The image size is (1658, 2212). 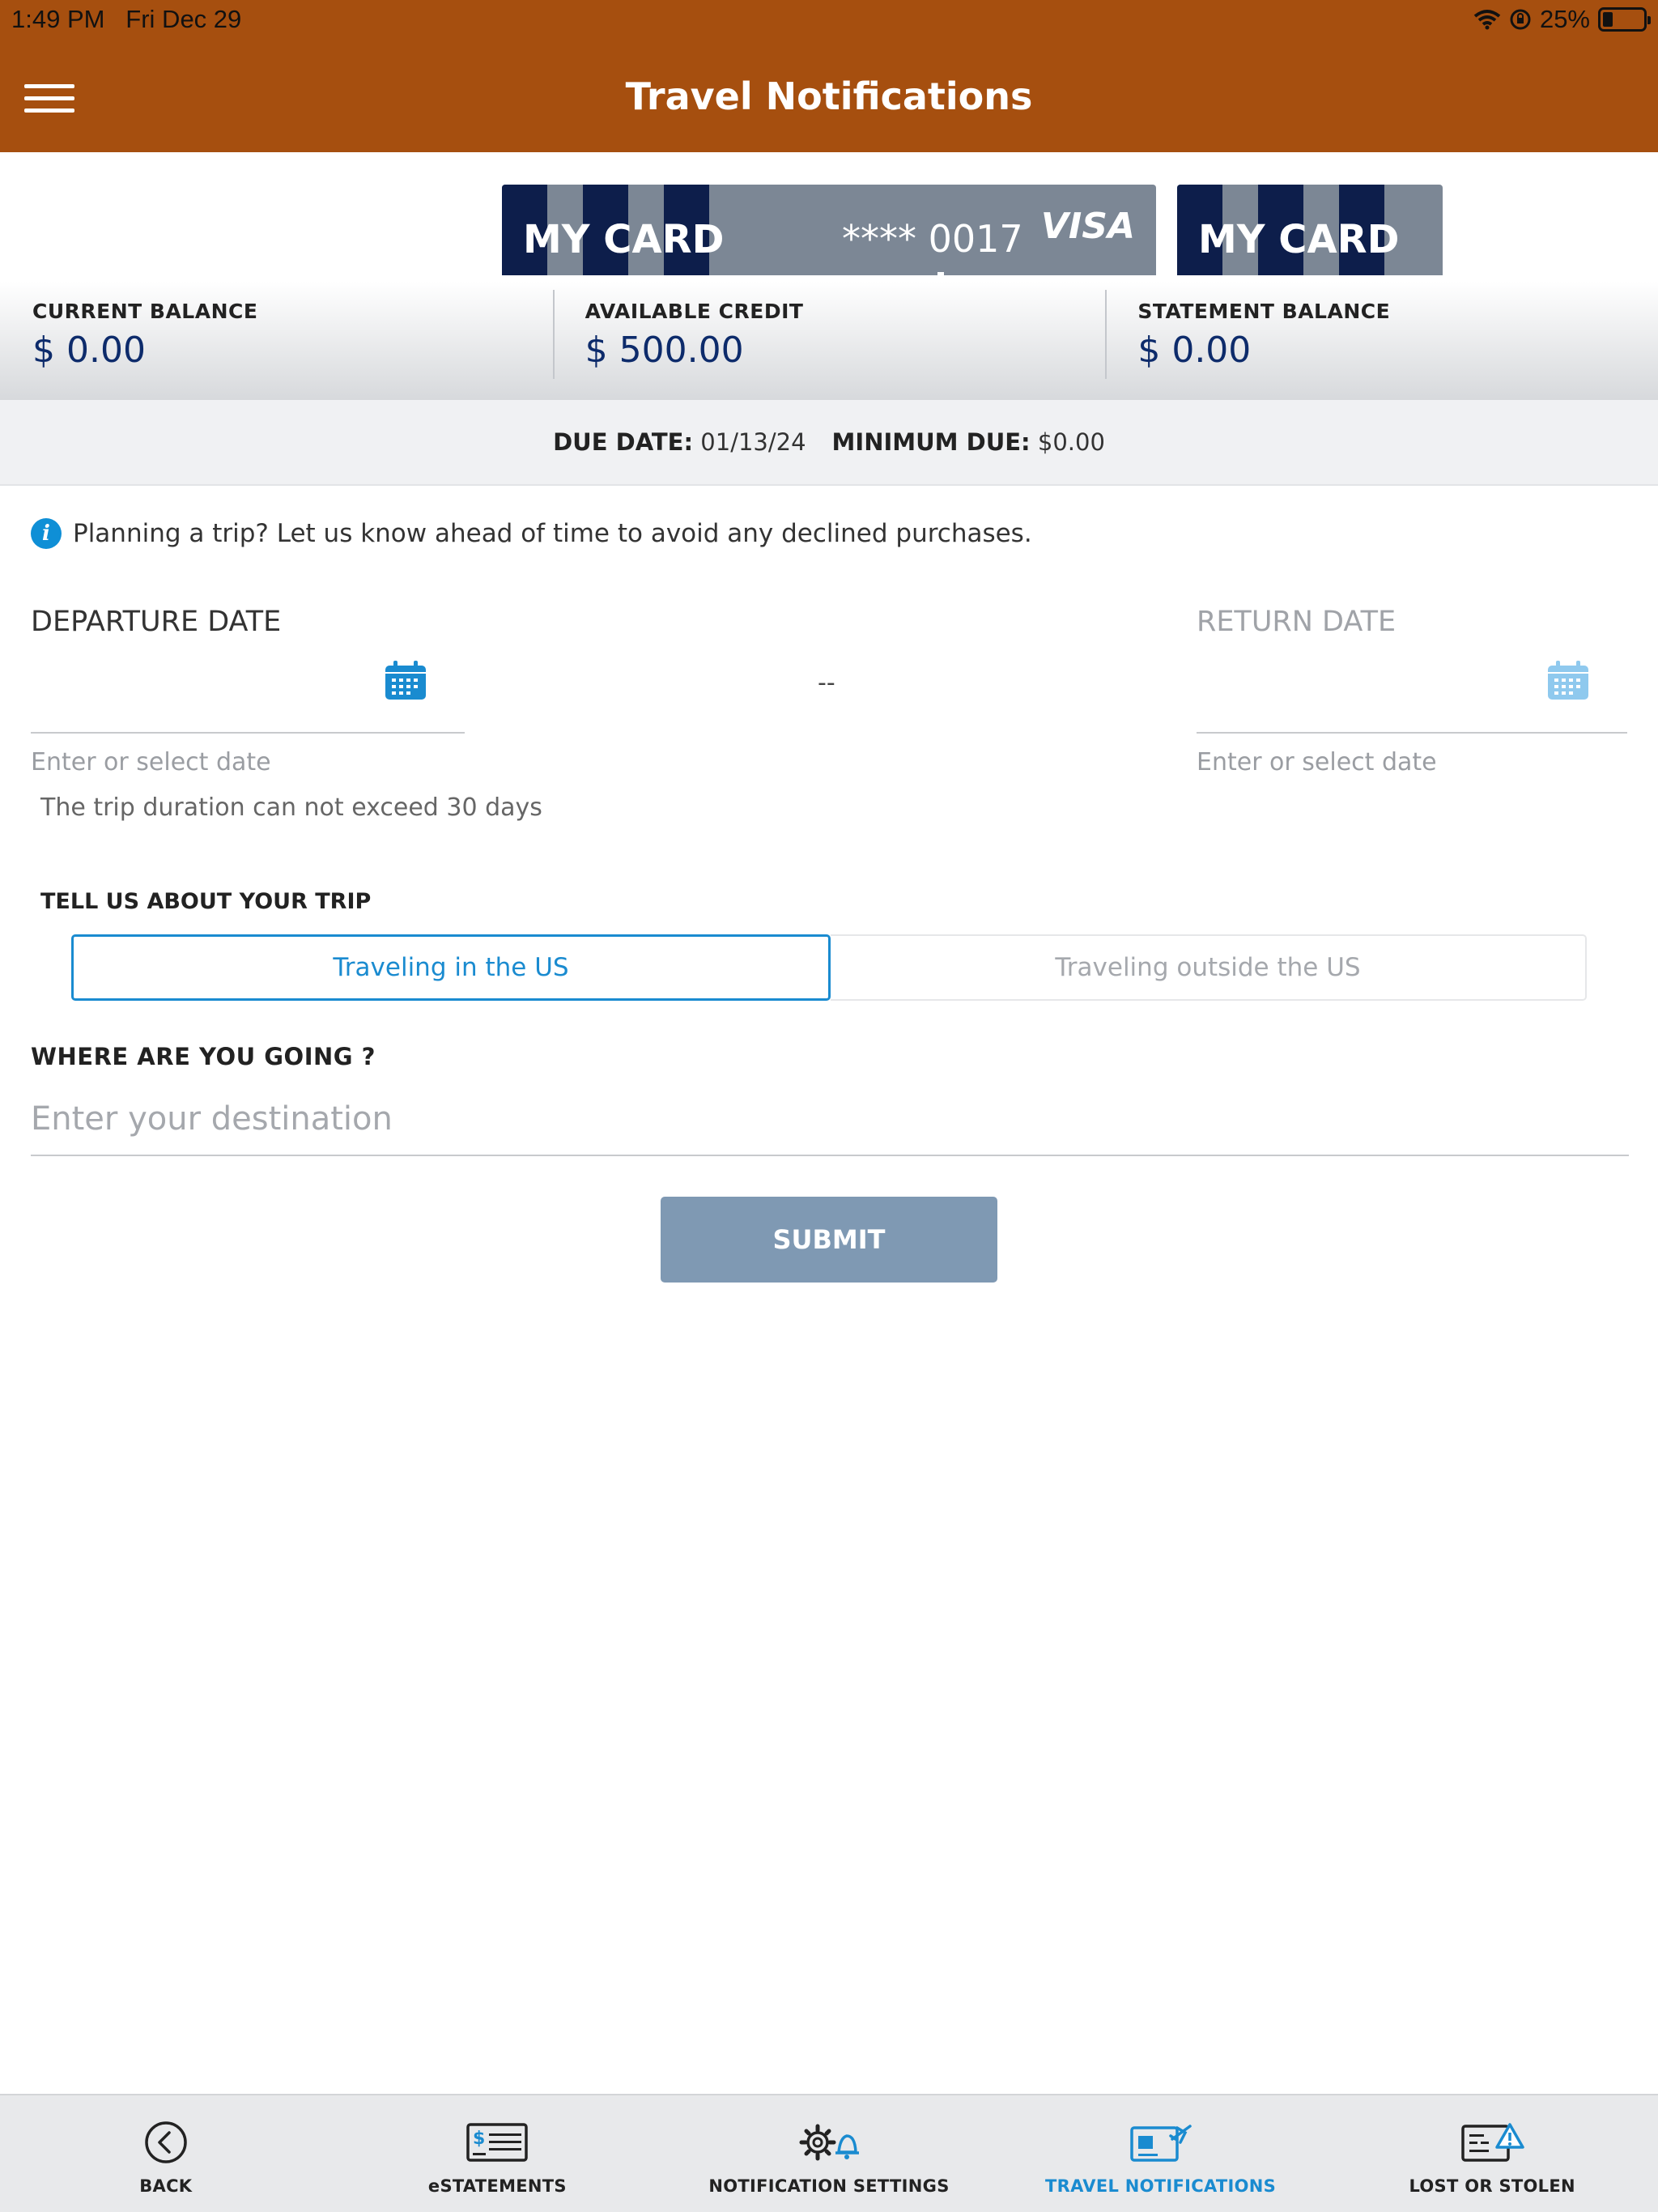 What do you see at coordinates (183, 19) in the screenshot?
I see `status-date: Fri Dec 29` at bounding box center [183, 19].